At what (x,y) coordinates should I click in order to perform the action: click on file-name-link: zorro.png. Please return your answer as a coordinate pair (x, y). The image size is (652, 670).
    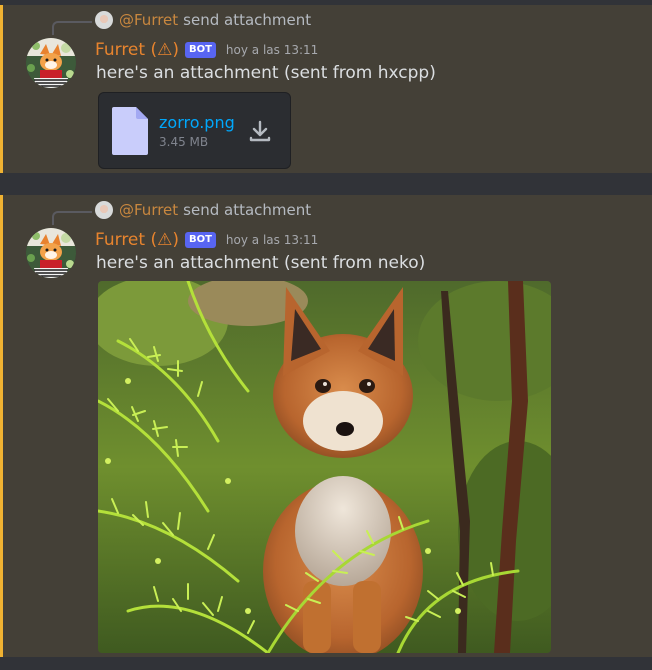
    Looking at the image, I should click on (197, 122).